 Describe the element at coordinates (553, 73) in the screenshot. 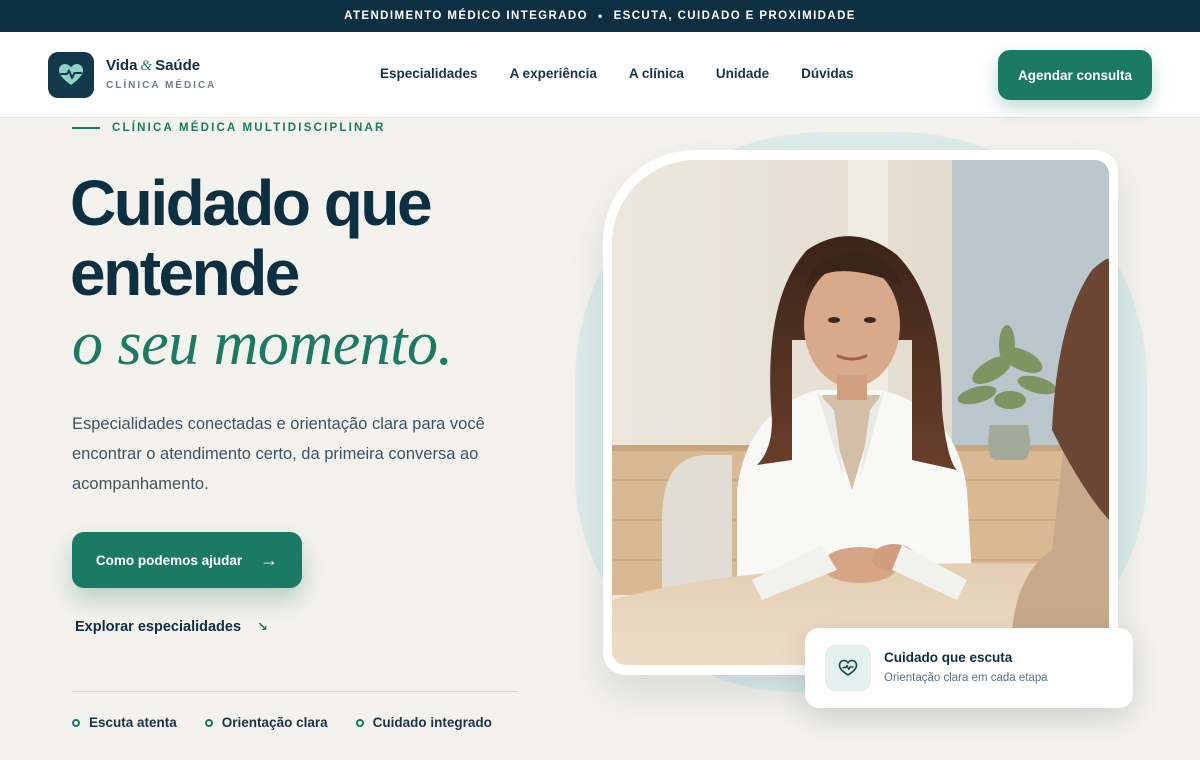

I see `nav-item-experiencia: A experiência` at that location.